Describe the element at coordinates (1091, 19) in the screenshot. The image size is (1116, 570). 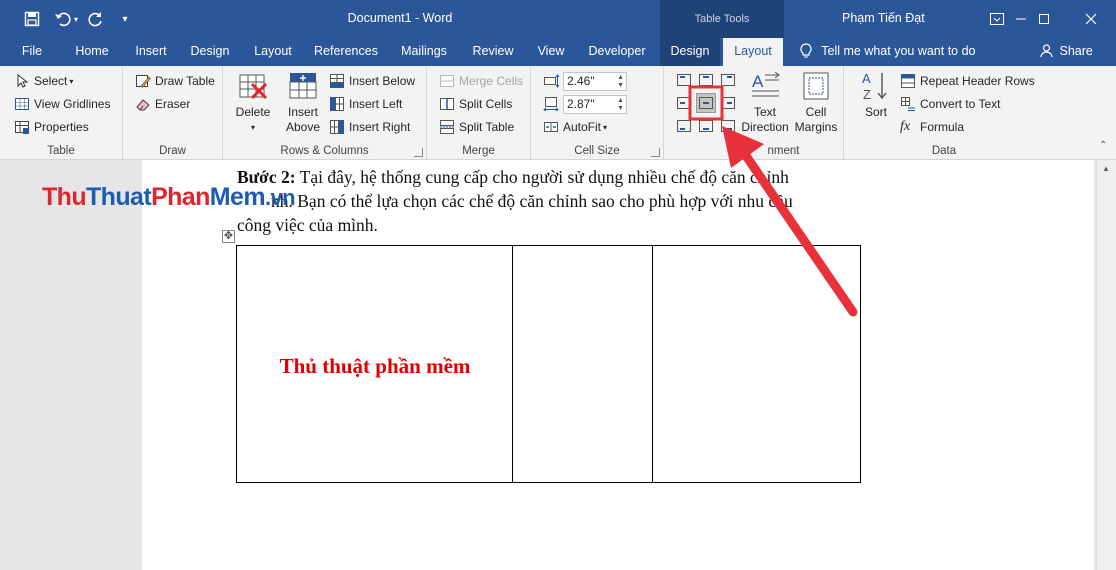
I see `close-icon` at that location.